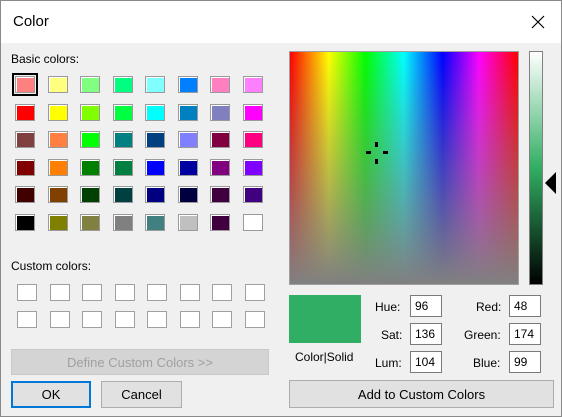  Describe the element at coordinates (536, 168) in the screenshot. I see `luminance-slider` at that location.